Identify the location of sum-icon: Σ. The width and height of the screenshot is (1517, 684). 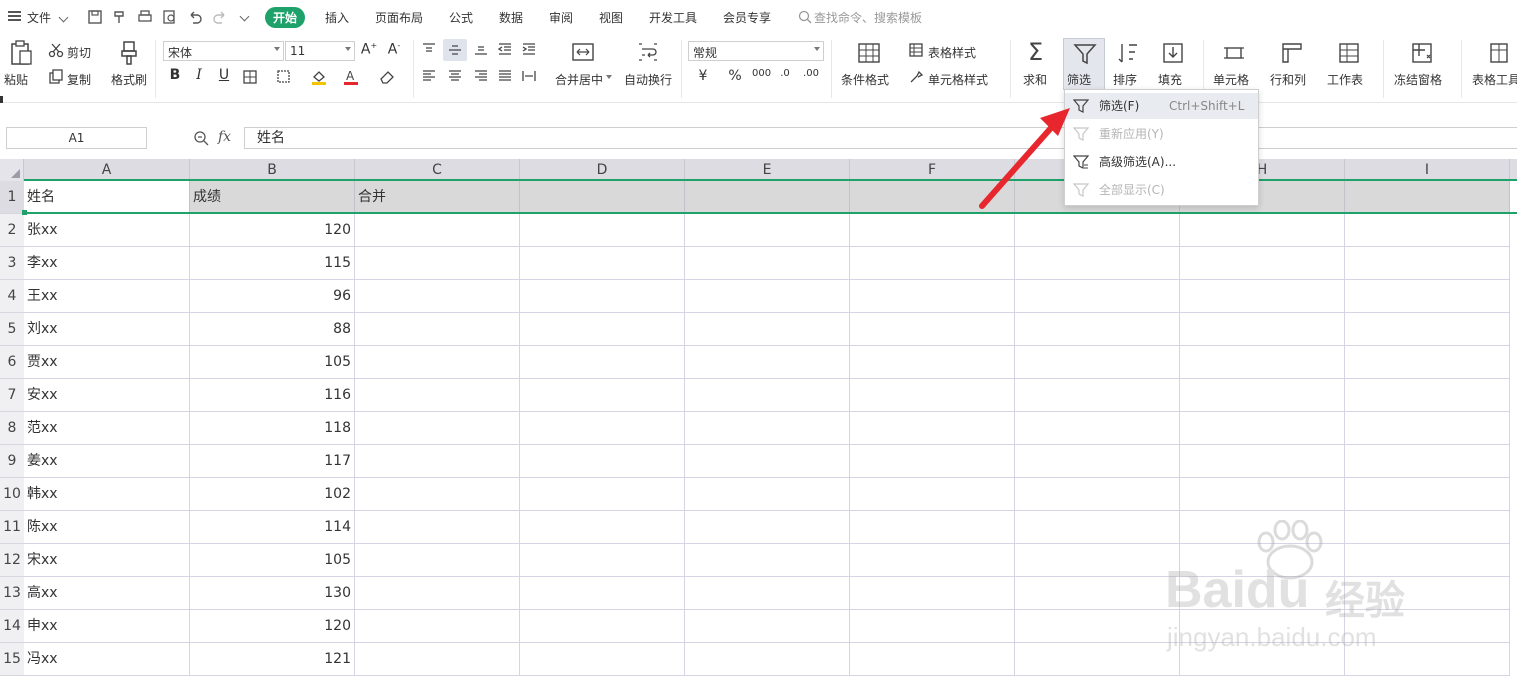
(1035, 52).